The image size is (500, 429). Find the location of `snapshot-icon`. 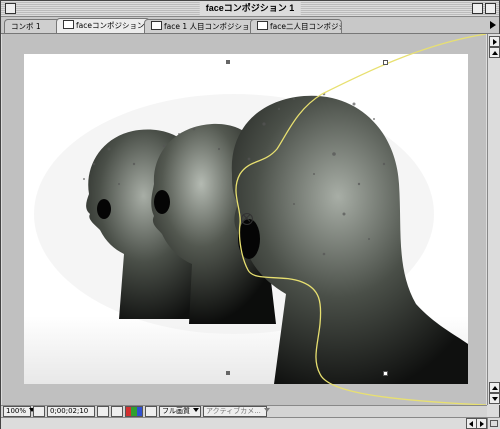

snapshot-icon is located at coordinates (103, 411).